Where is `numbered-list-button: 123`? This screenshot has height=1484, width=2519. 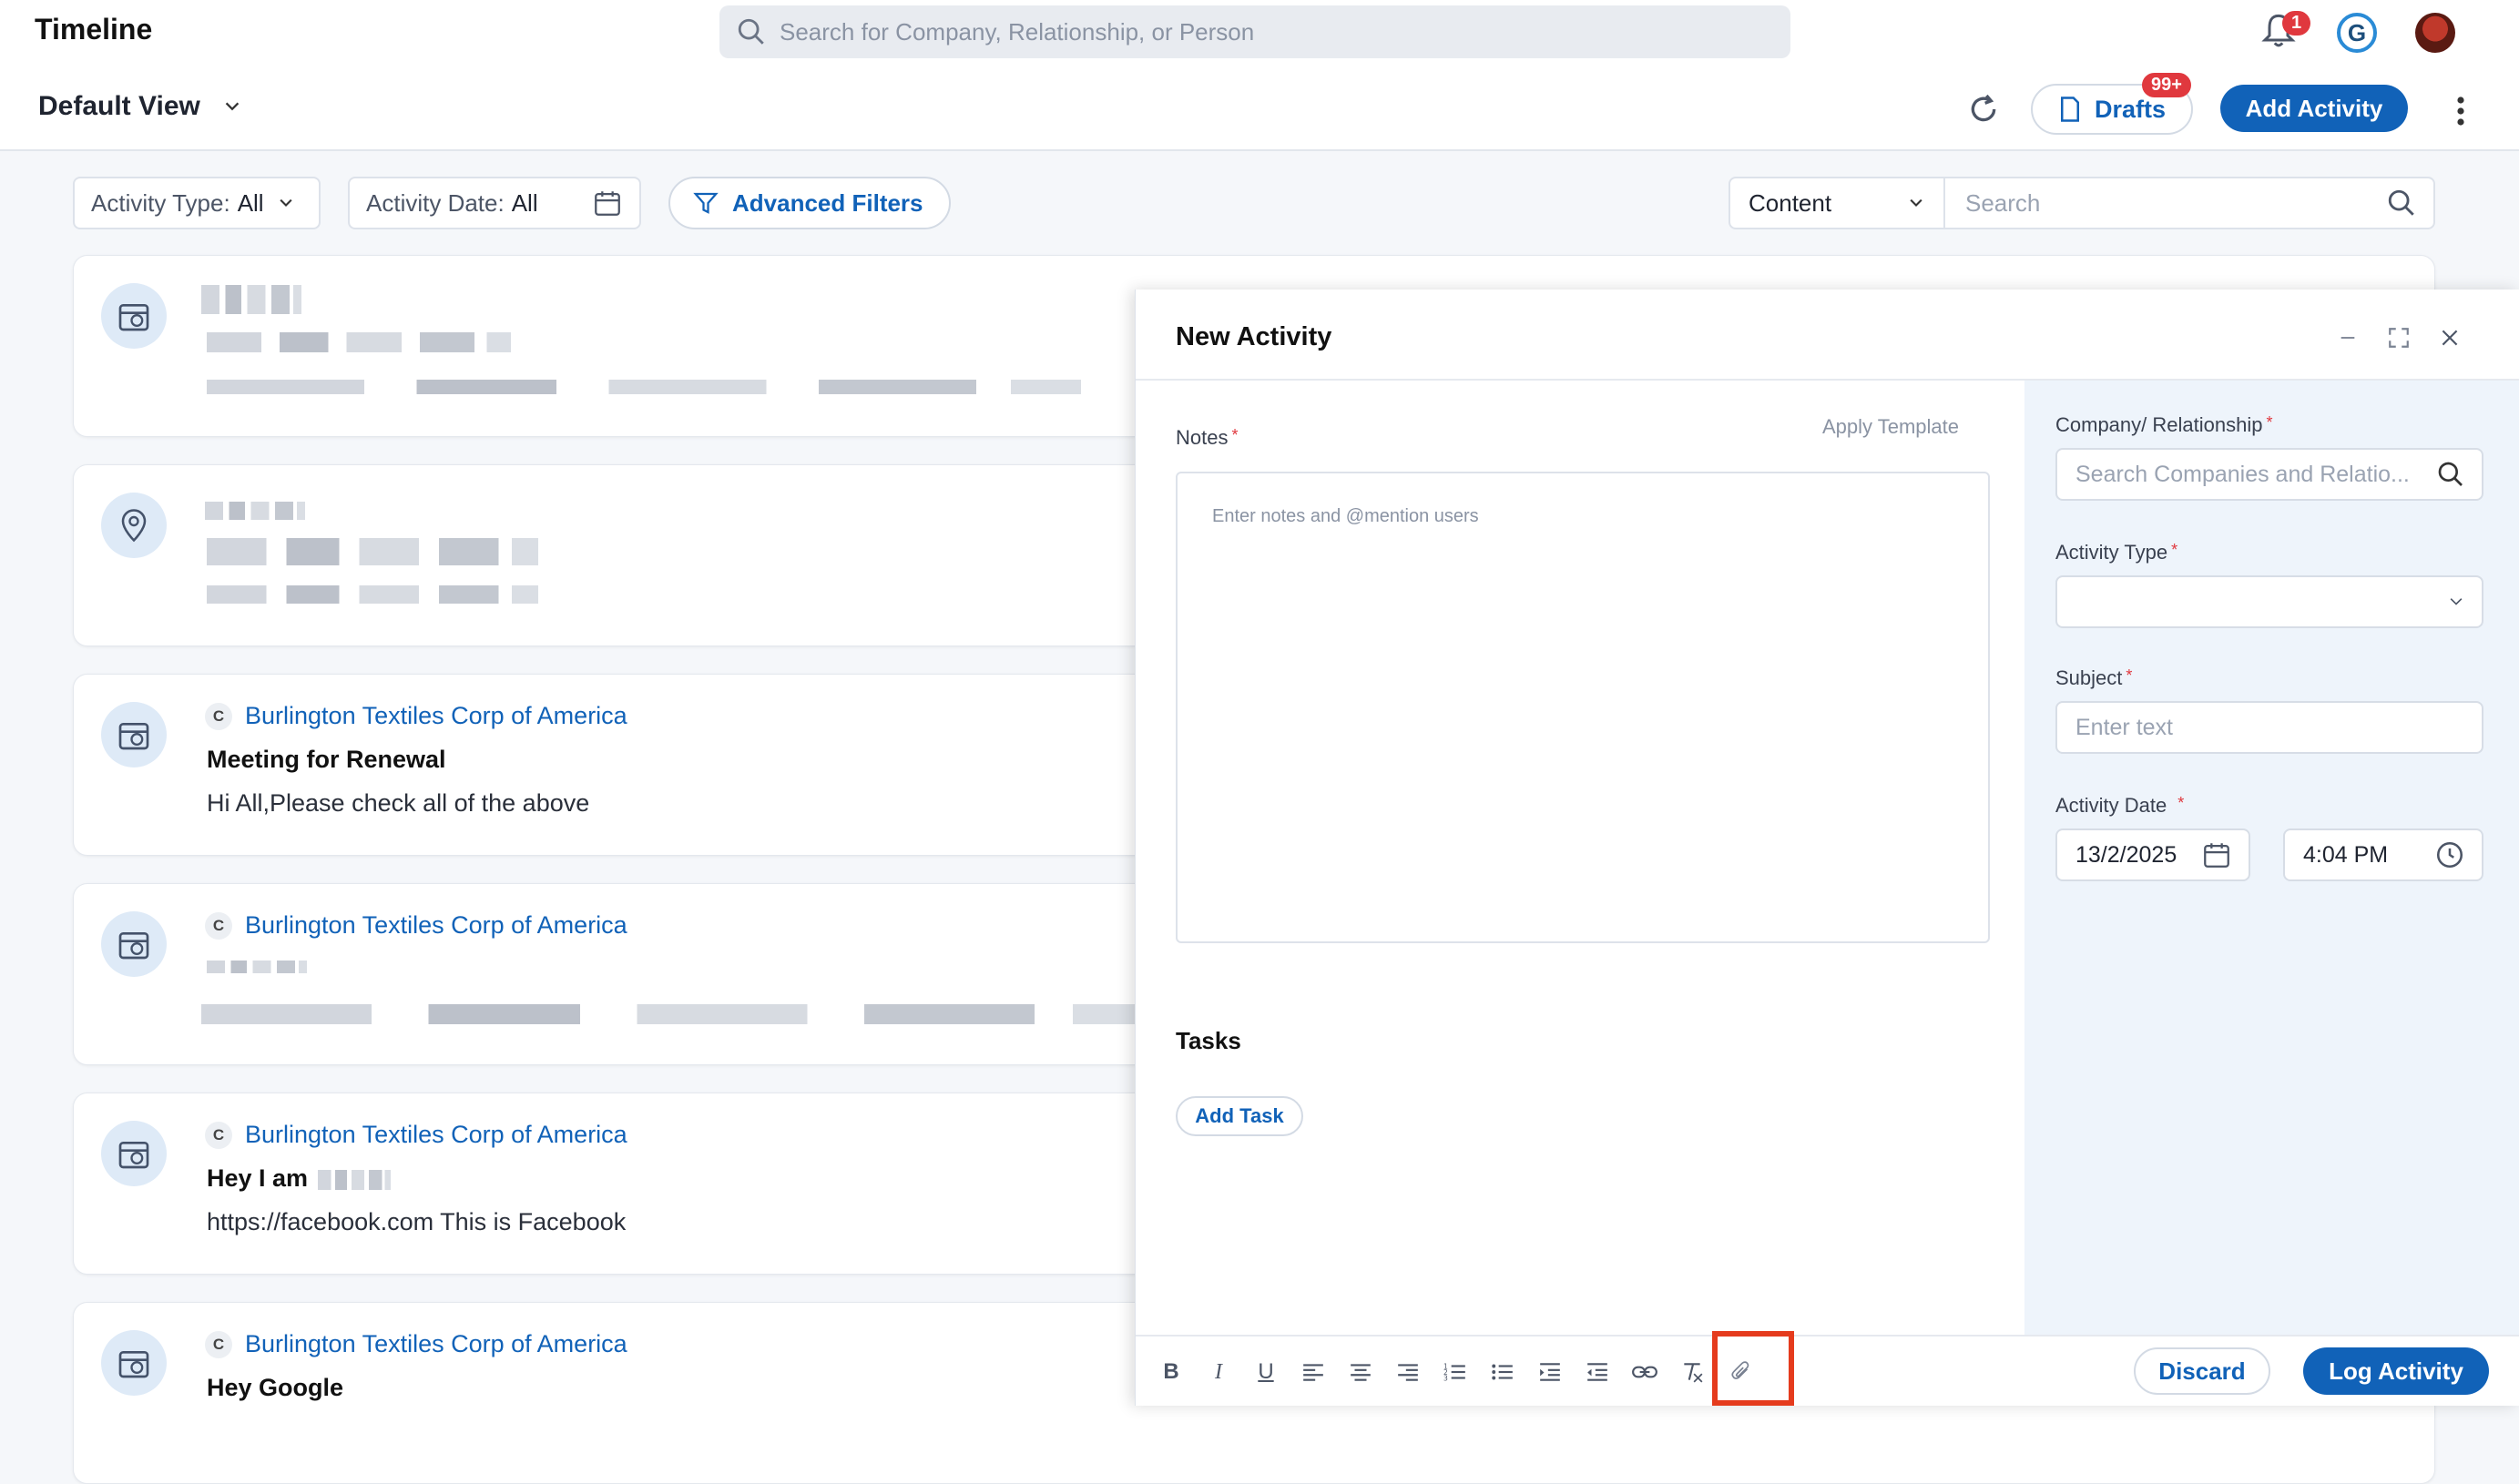 numbered-list-button: 123 is located at coordinates (1455, 1372).